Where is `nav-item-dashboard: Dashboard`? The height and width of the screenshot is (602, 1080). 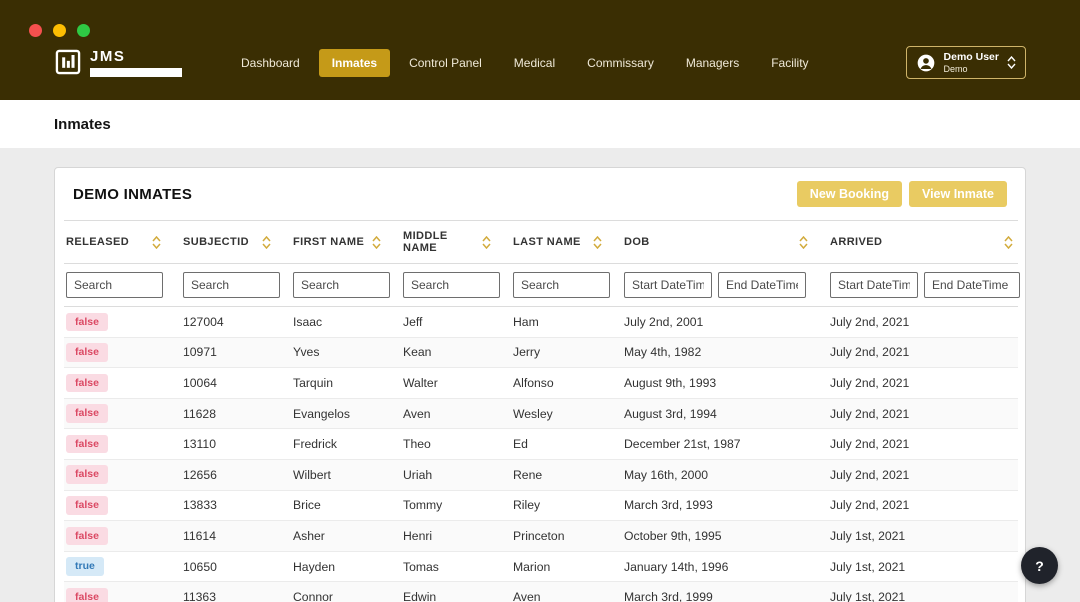
nav-item-dashboard: Dashboard is located at coordinates (270, 63).